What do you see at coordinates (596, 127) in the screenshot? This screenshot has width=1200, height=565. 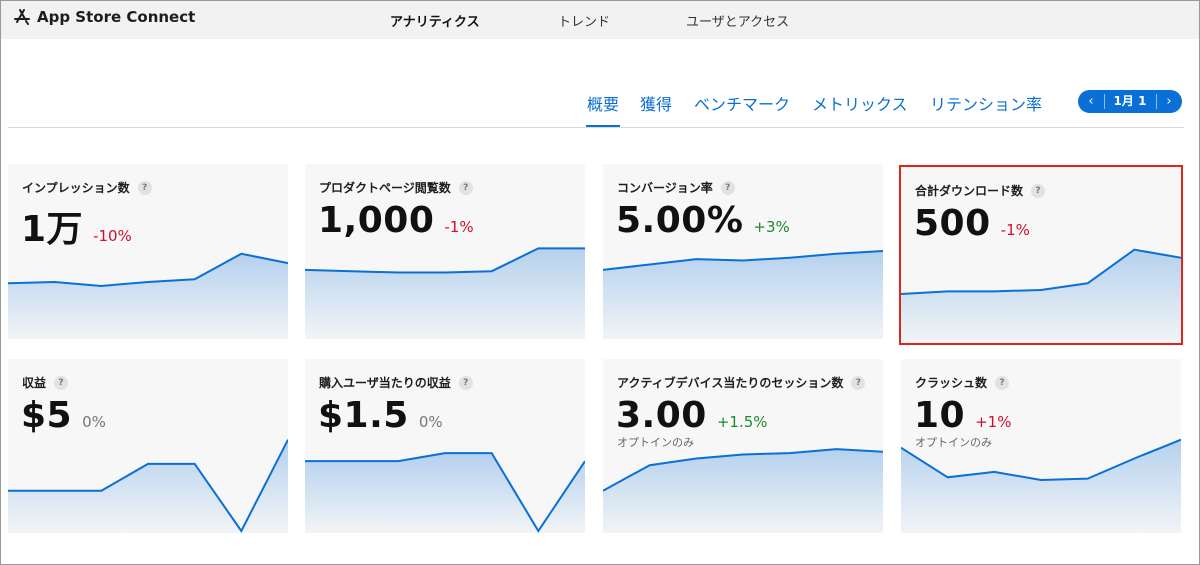 I see `tabs-divider` at bounding box center [596, 127].